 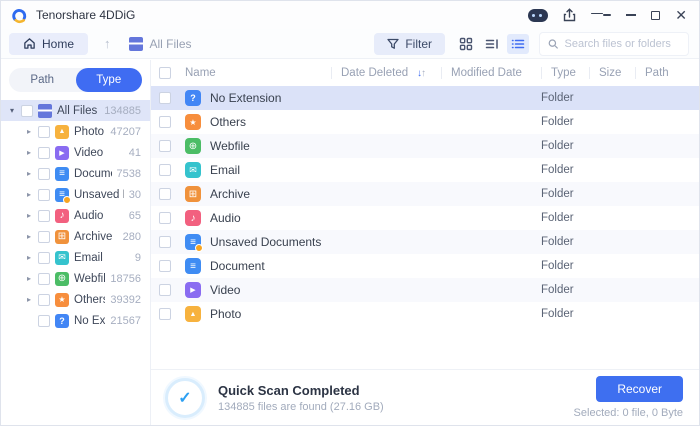 What do you see at coordinates (538, 15) in the screenshot?
I see `assistant-icon` at bounding box center [538, 15].